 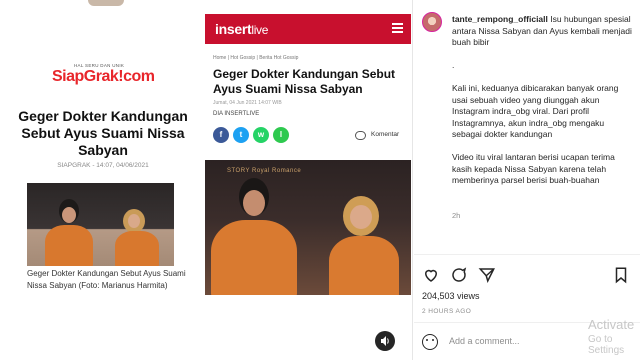 I want to click on emoji-icon, so click(x=430, y=342).